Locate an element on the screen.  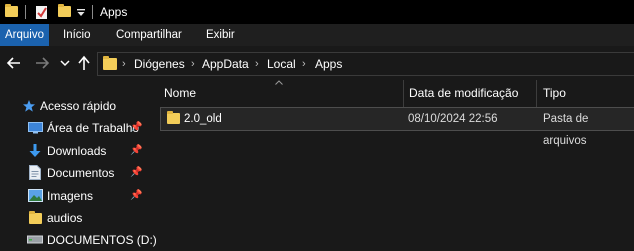
recent-locations-button is located at coordinates (65, 63).